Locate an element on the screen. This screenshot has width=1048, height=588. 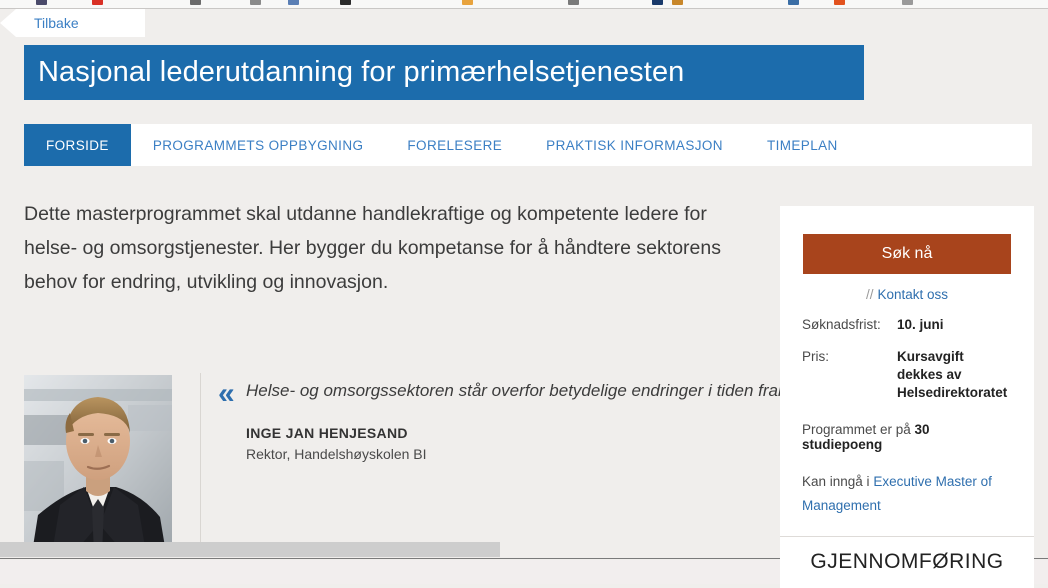
fact-label-deadline: Søknadsfrist: is located at coordinates (841, 324).